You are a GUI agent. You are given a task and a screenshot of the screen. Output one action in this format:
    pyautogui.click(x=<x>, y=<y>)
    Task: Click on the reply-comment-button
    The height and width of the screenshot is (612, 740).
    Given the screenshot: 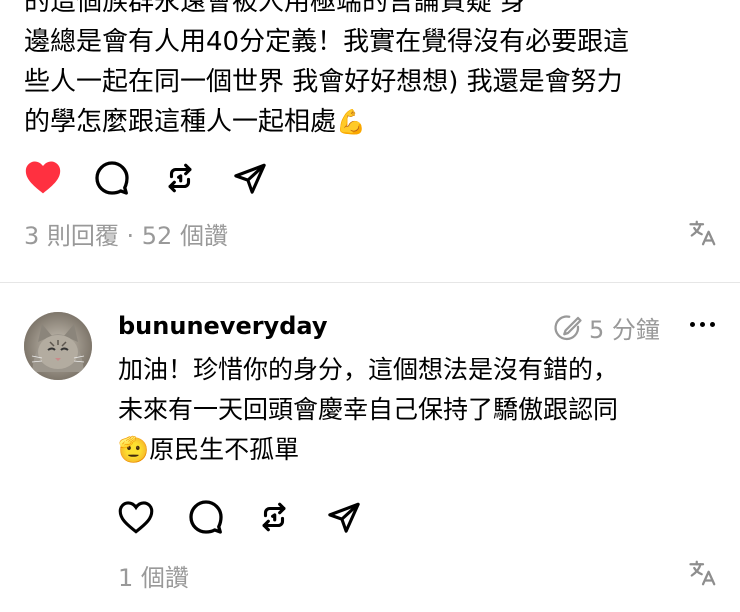 What is the action you would take?
    pyautogui.click(x=206, y=517)
    